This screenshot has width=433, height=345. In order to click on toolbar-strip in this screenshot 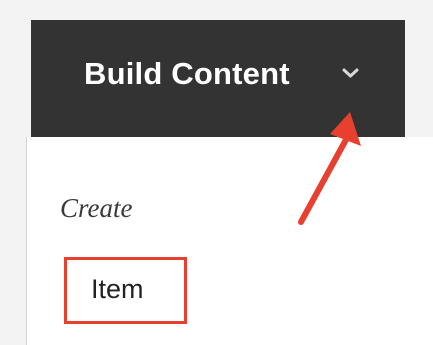, I will do `click(216, 10)`.